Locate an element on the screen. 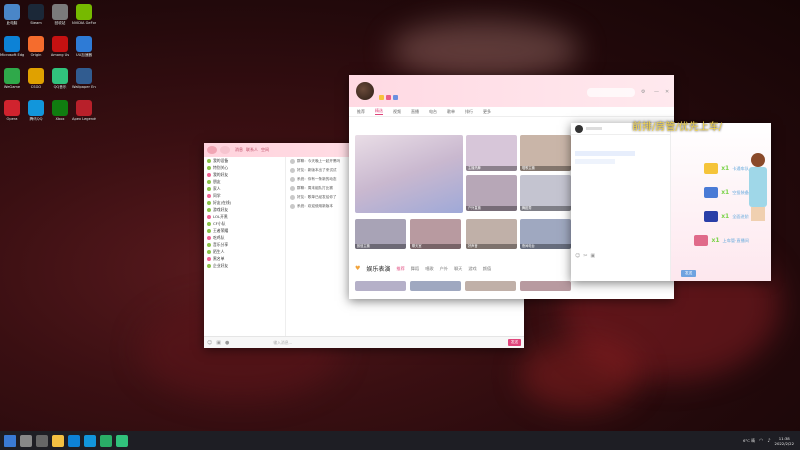  taskbar-taskview-icon is located at coordinates (42, 440).